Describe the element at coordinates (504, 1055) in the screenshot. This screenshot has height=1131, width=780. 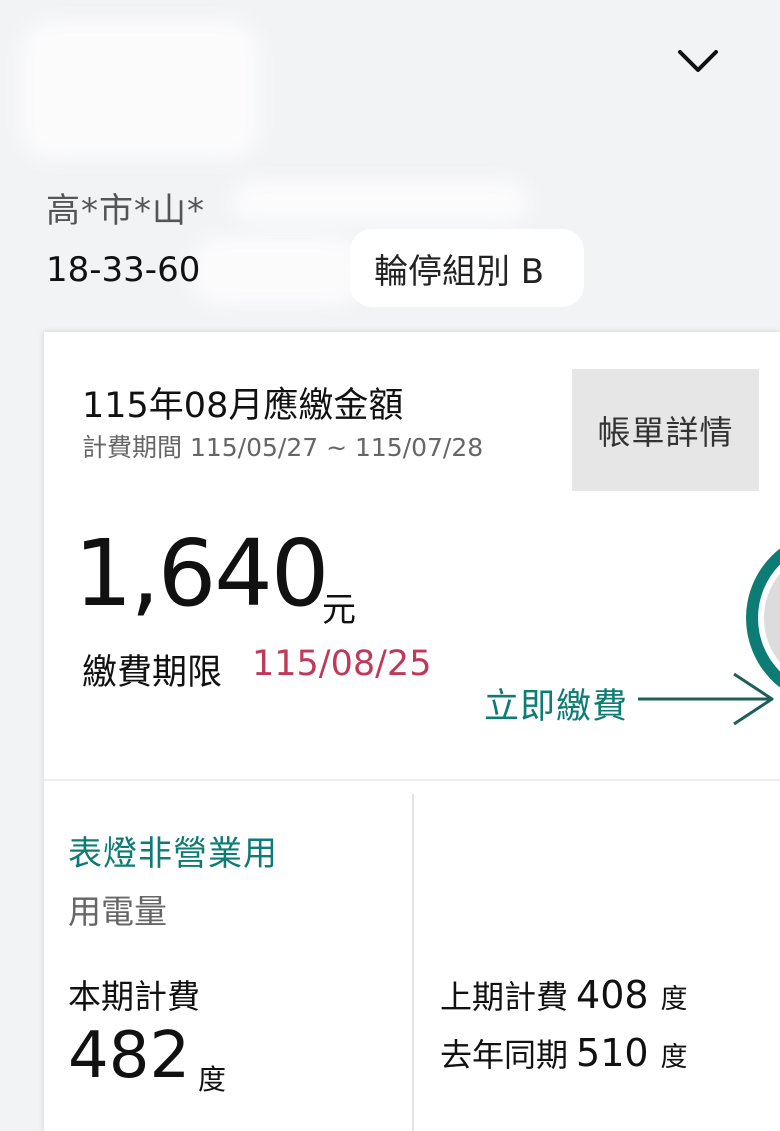
I see `last-year-usage-label: 去年同期` at that location.